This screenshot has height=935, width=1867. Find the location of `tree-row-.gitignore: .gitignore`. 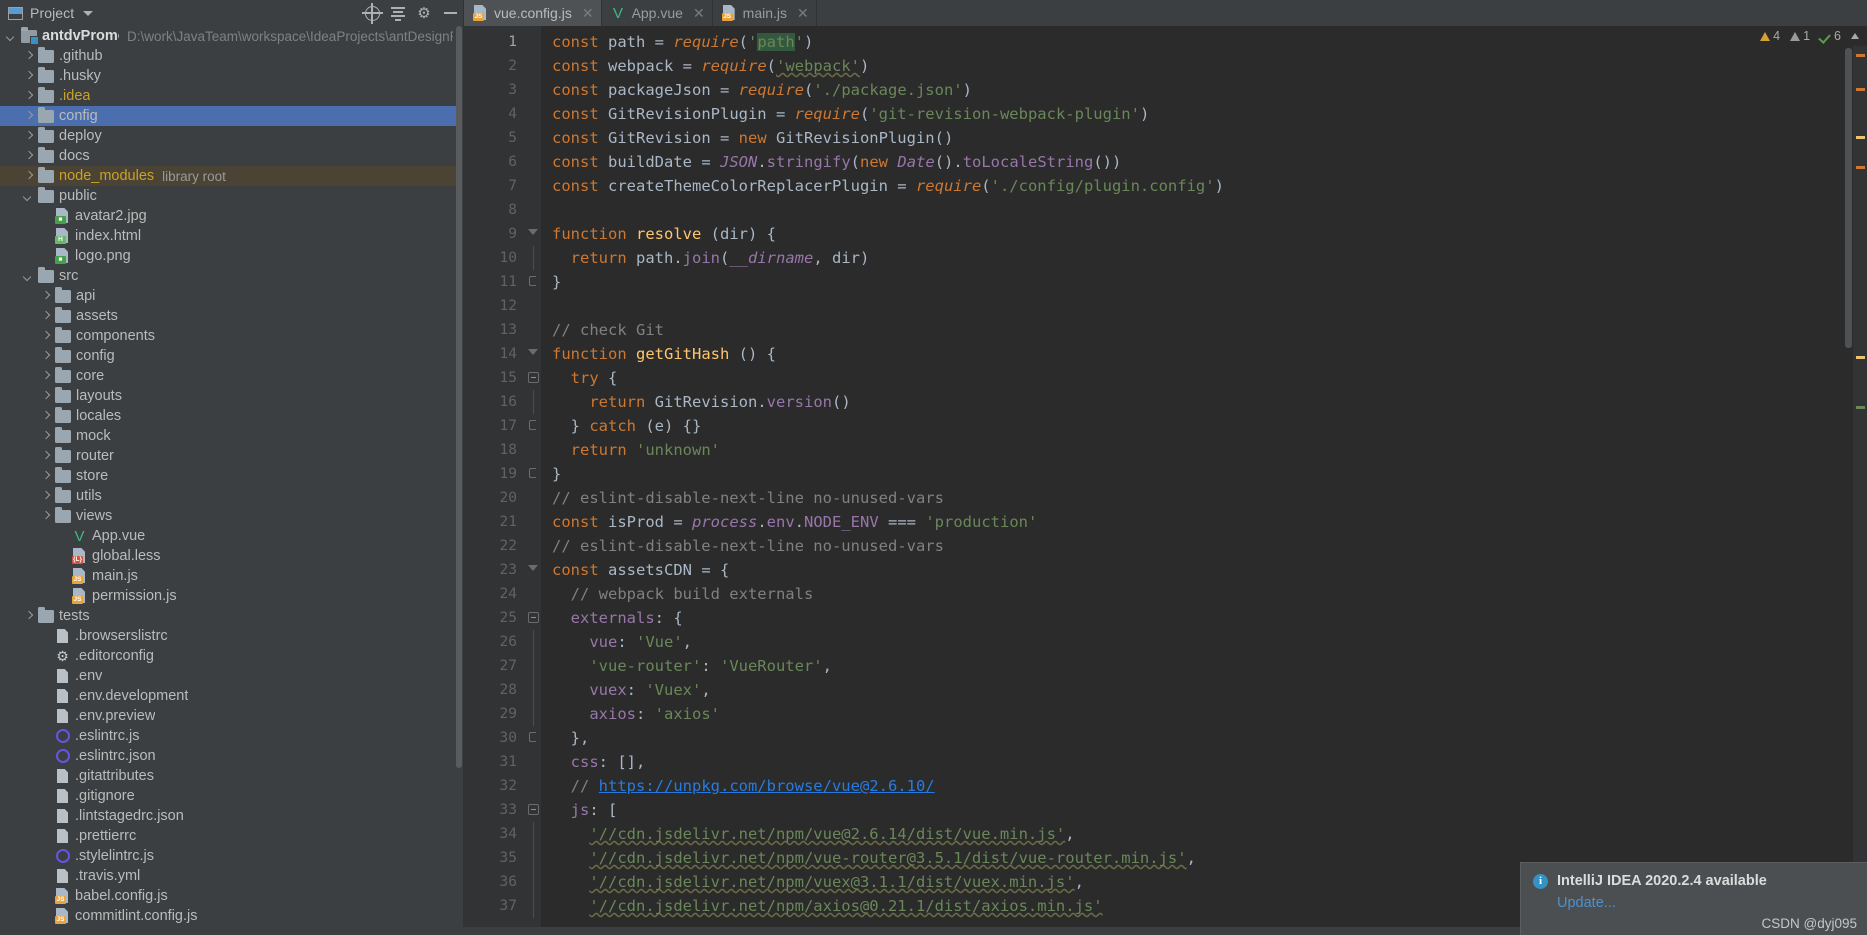

tree-row-.gitignore: .gitignore is located at coordinates (228, 796).